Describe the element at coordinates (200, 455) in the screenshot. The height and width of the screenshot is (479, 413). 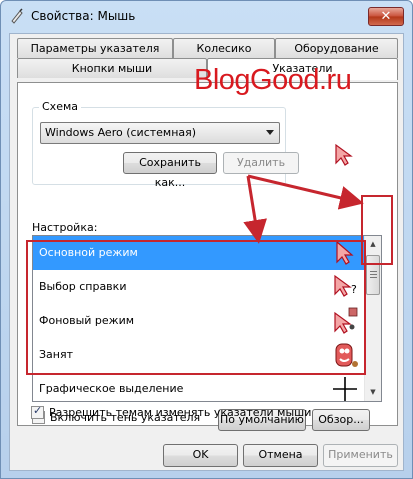
I see `ok-button: OK` at that location.